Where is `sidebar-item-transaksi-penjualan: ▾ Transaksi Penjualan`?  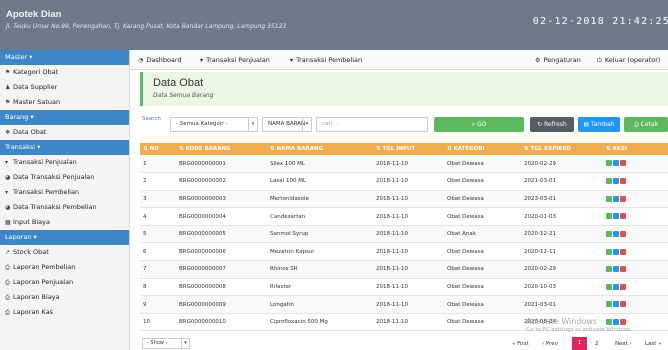
sidebar-item-transaksi-penjualan: ▾ Transaksi Penjualan is located at coordinates (64, 162).